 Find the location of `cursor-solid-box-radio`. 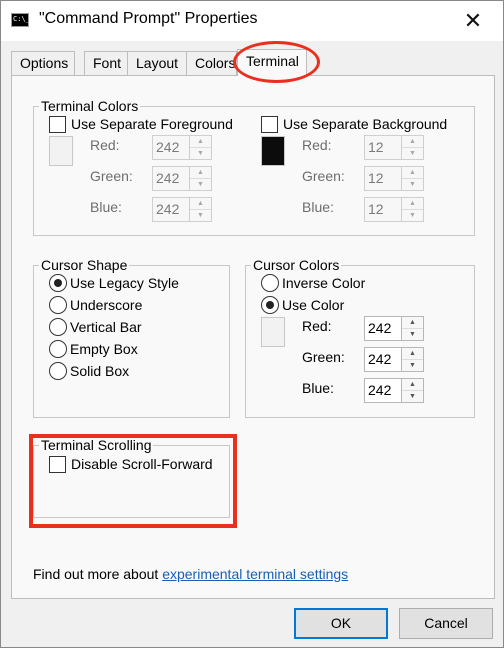

cursor-solid-box-radio is located at coordinates (58, 371).